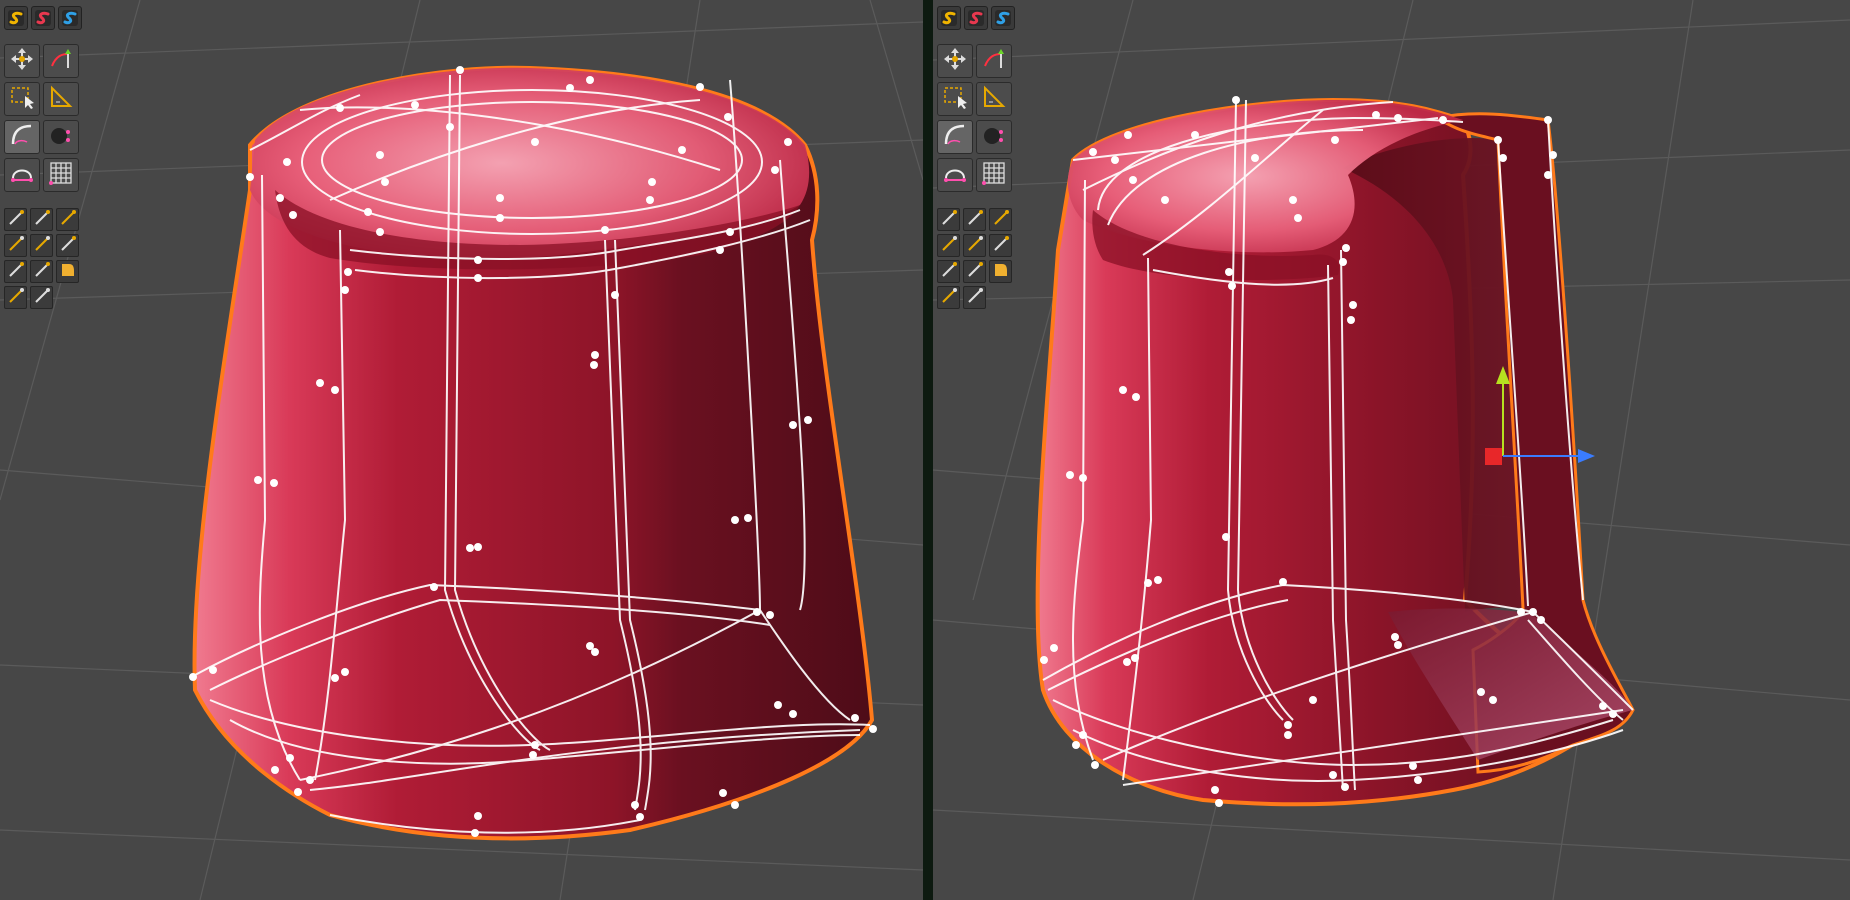 This screenshot has width=1850, height=900. I want to click on brush-tool-icon, so click(949, 246).